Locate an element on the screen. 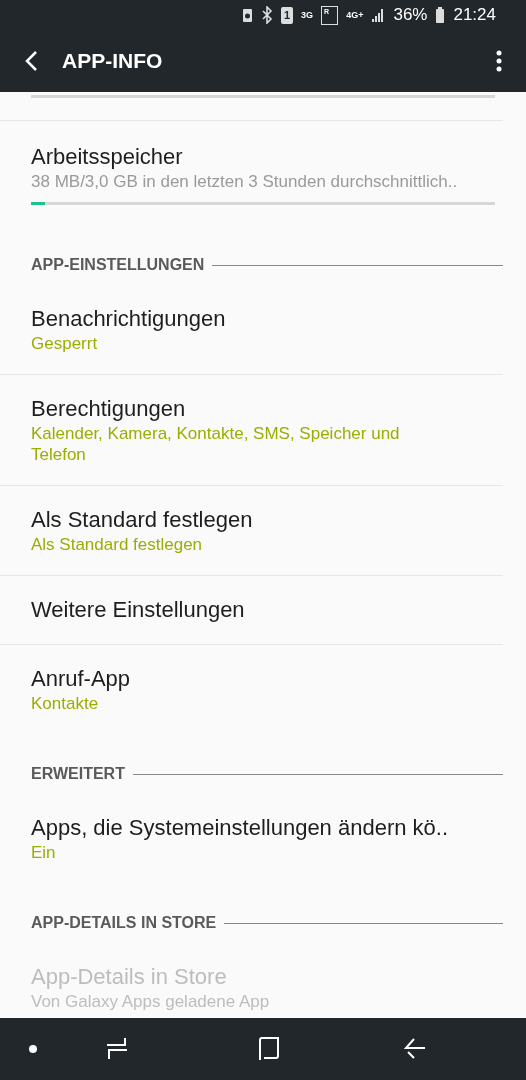  screen-title: APP-INFO is located at coordinates (113, 61).